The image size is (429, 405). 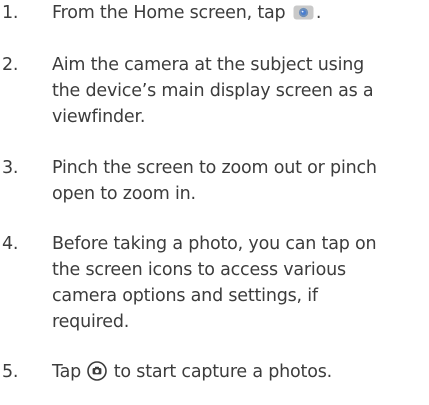 What do you see at coordinates (171, 13) in the screenshot?
I see `step-text-before: From the Home screen, tap` at bounding box center [171, 13].